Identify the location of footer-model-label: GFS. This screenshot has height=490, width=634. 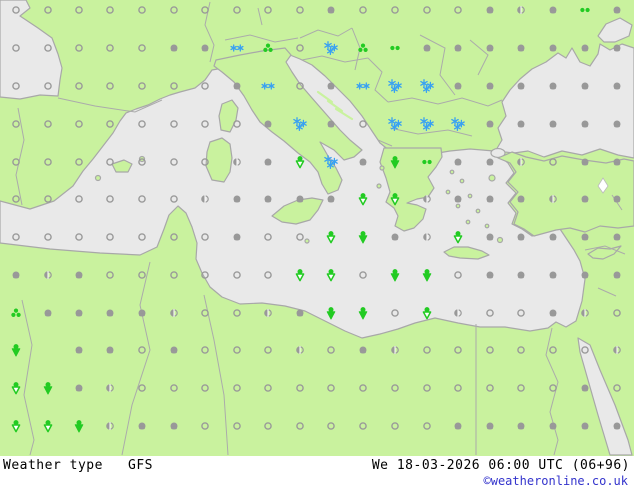
(140, 465).